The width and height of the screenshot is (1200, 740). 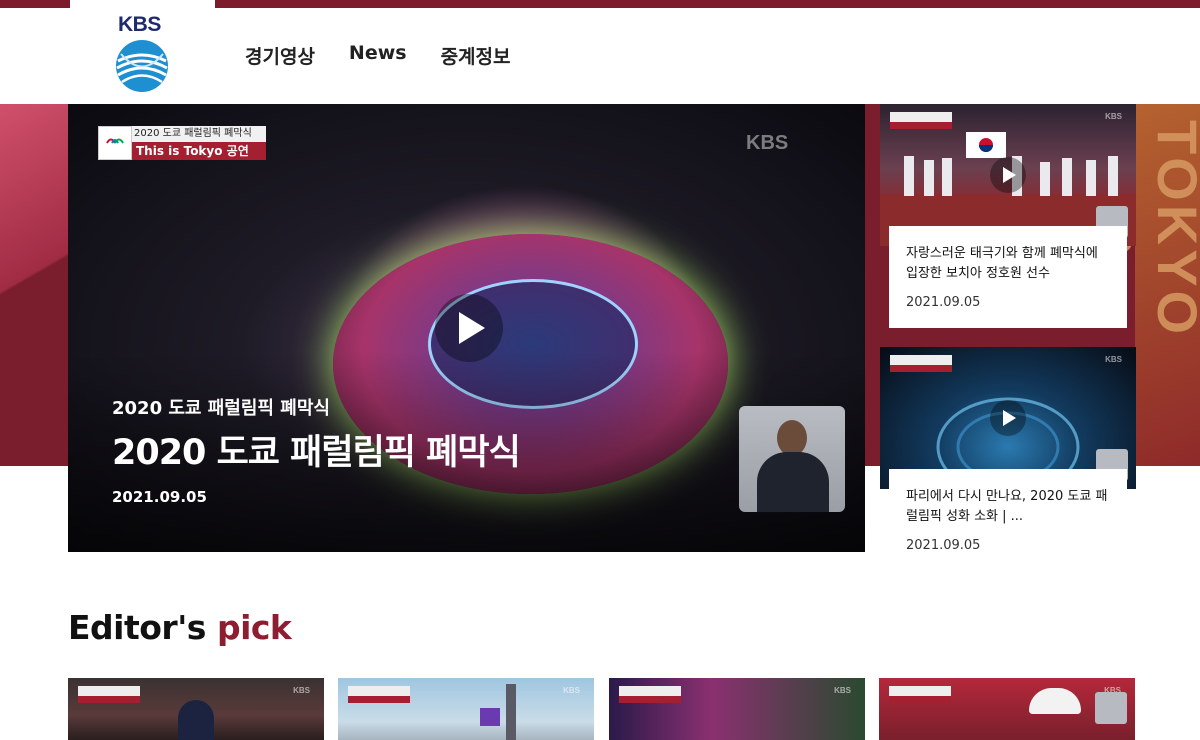 I want to click on editors-pick-heading-accent: pick, so click(x=248, y=627).